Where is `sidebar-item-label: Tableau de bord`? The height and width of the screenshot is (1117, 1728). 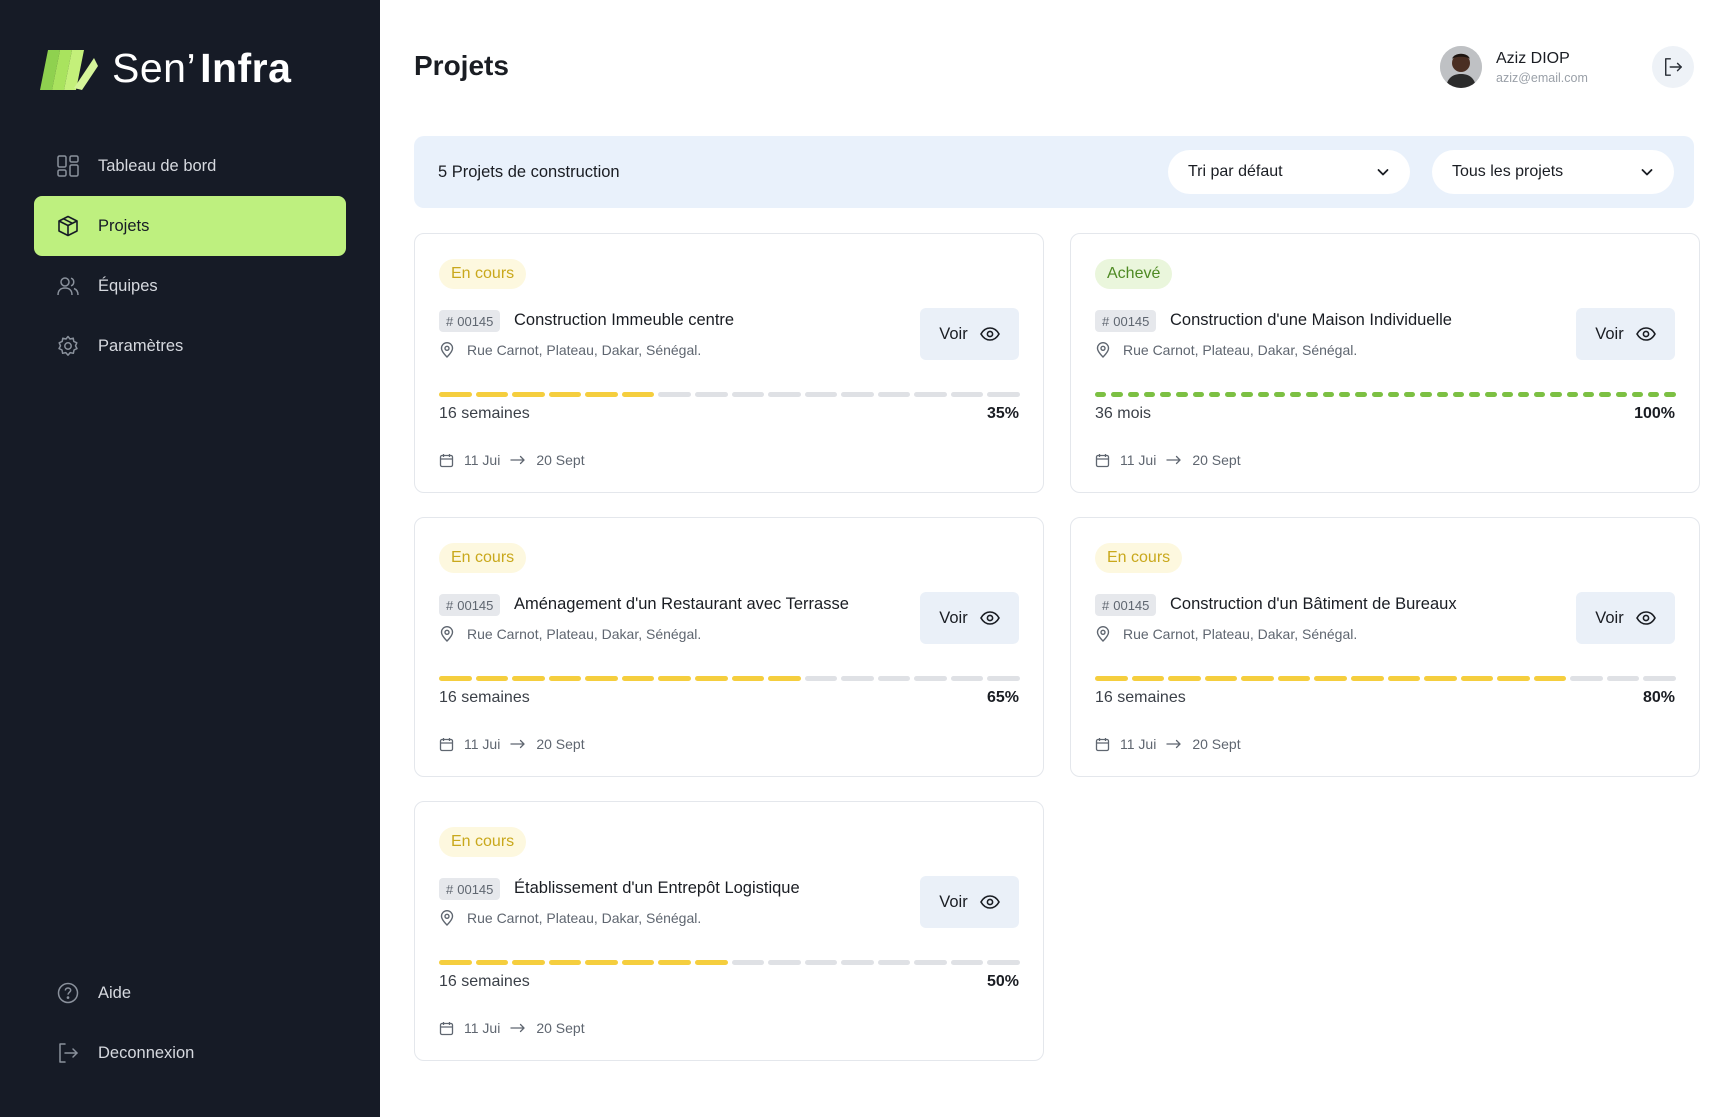 sidebar-item-label: Tableau de bord is located at coordinates (157, 165).